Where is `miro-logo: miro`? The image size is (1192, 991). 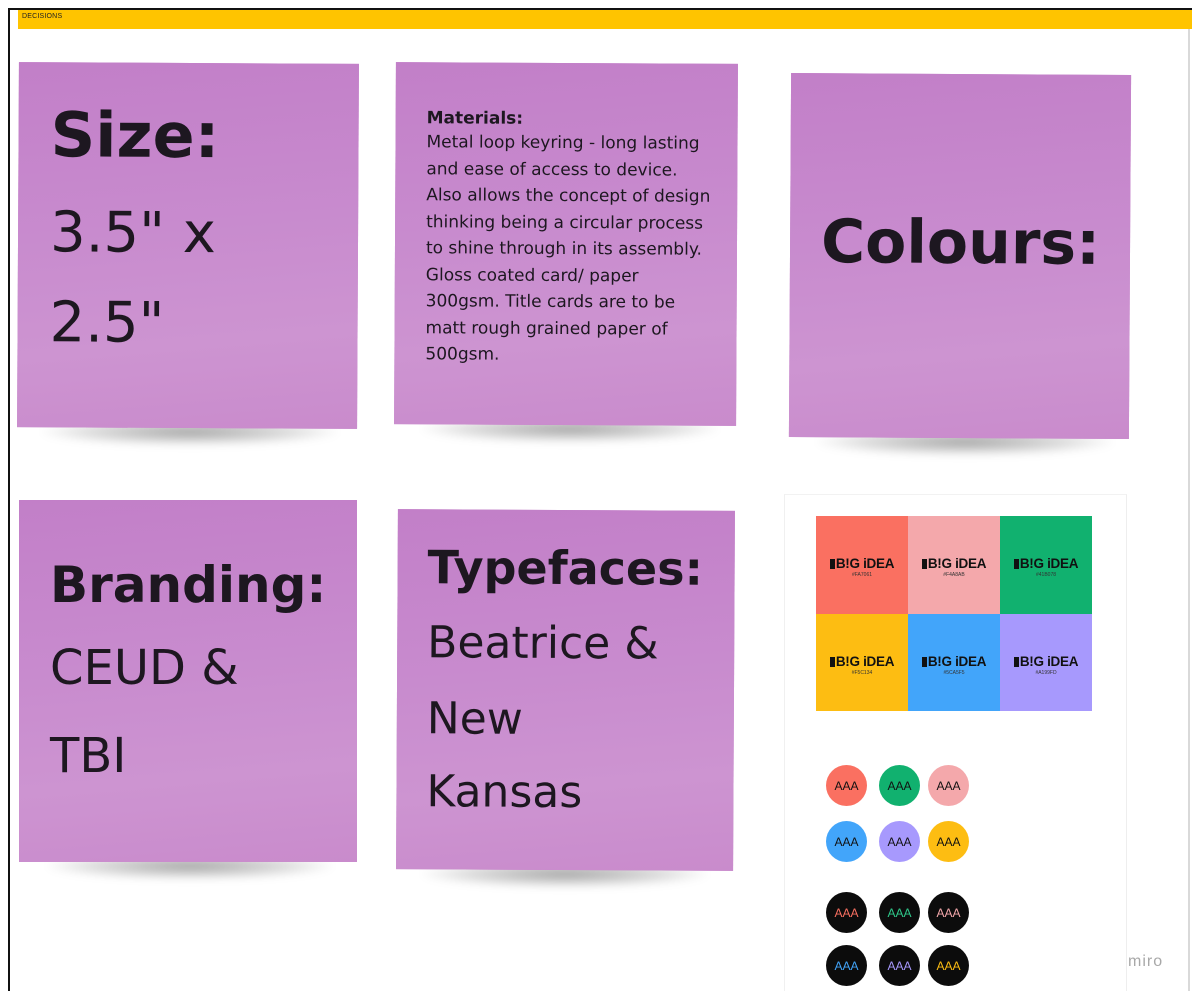 miro-logo: miro is located at coordinates (1146, 961).